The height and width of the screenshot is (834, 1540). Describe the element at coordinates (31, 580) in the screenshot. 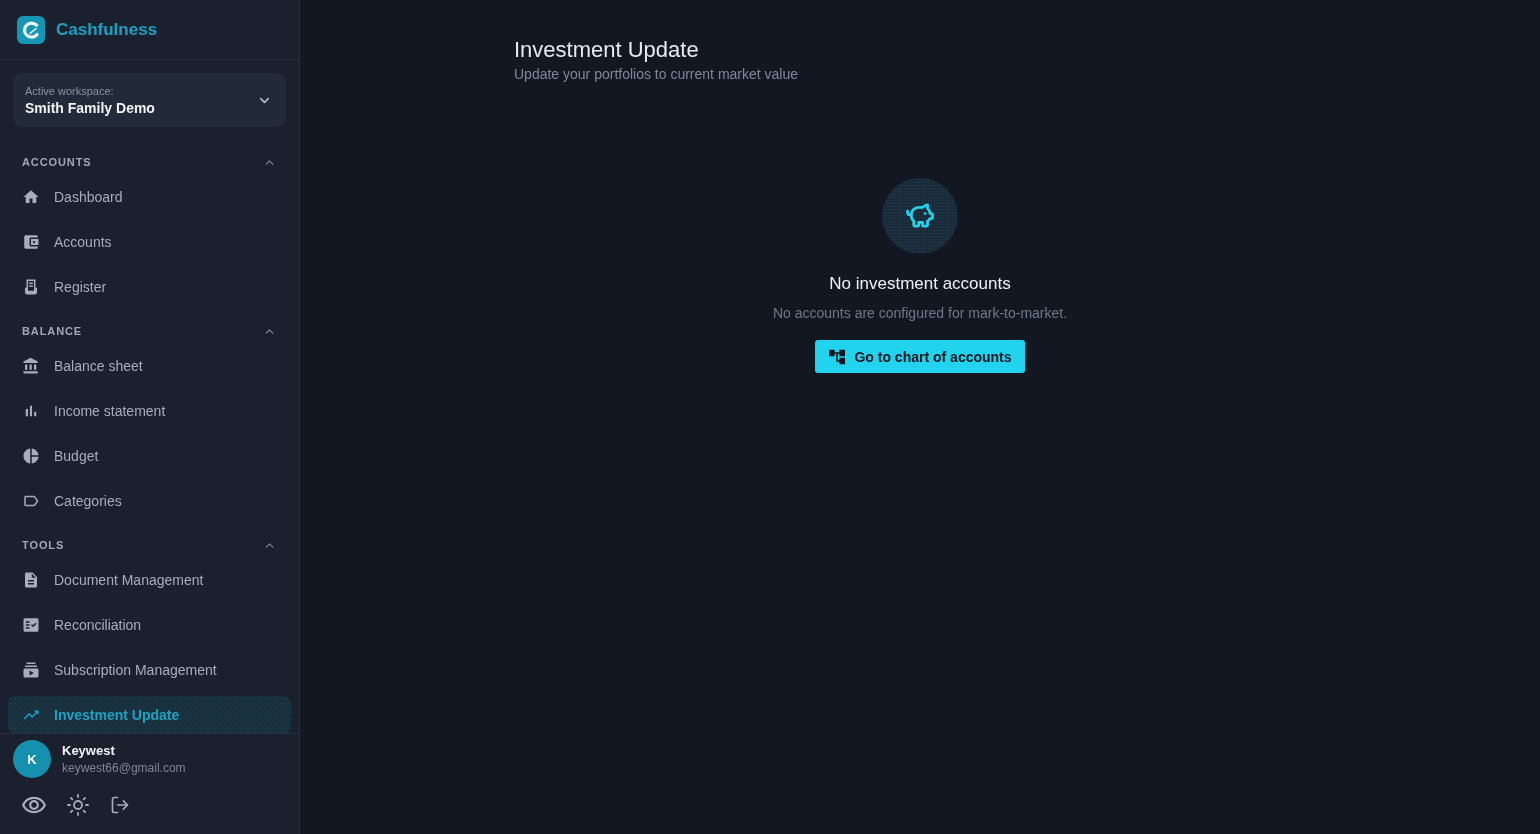

I see `document-icon` at that location.